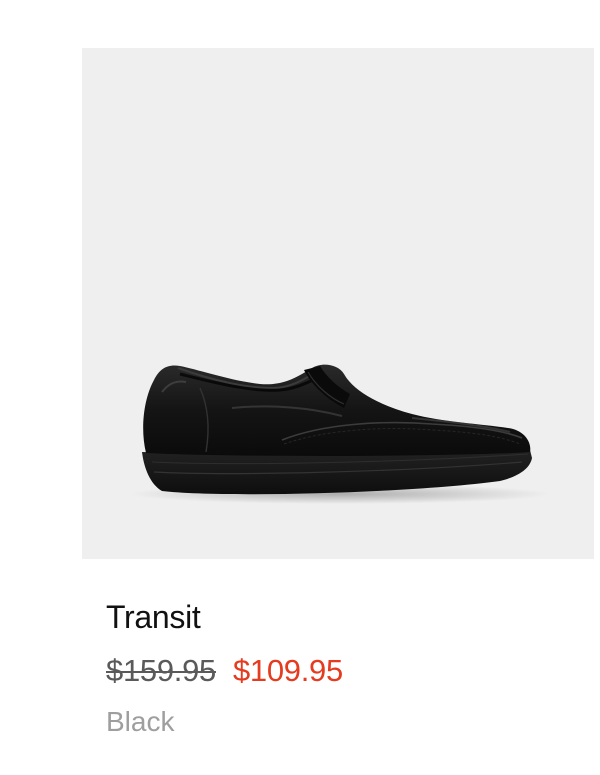 The height and width of the screenshot is (775, 600). What do you see at coordinates (224, 671) in the screenshot?
I see `price-row: $159.95 $109.95` at bounding box center [224, 671].